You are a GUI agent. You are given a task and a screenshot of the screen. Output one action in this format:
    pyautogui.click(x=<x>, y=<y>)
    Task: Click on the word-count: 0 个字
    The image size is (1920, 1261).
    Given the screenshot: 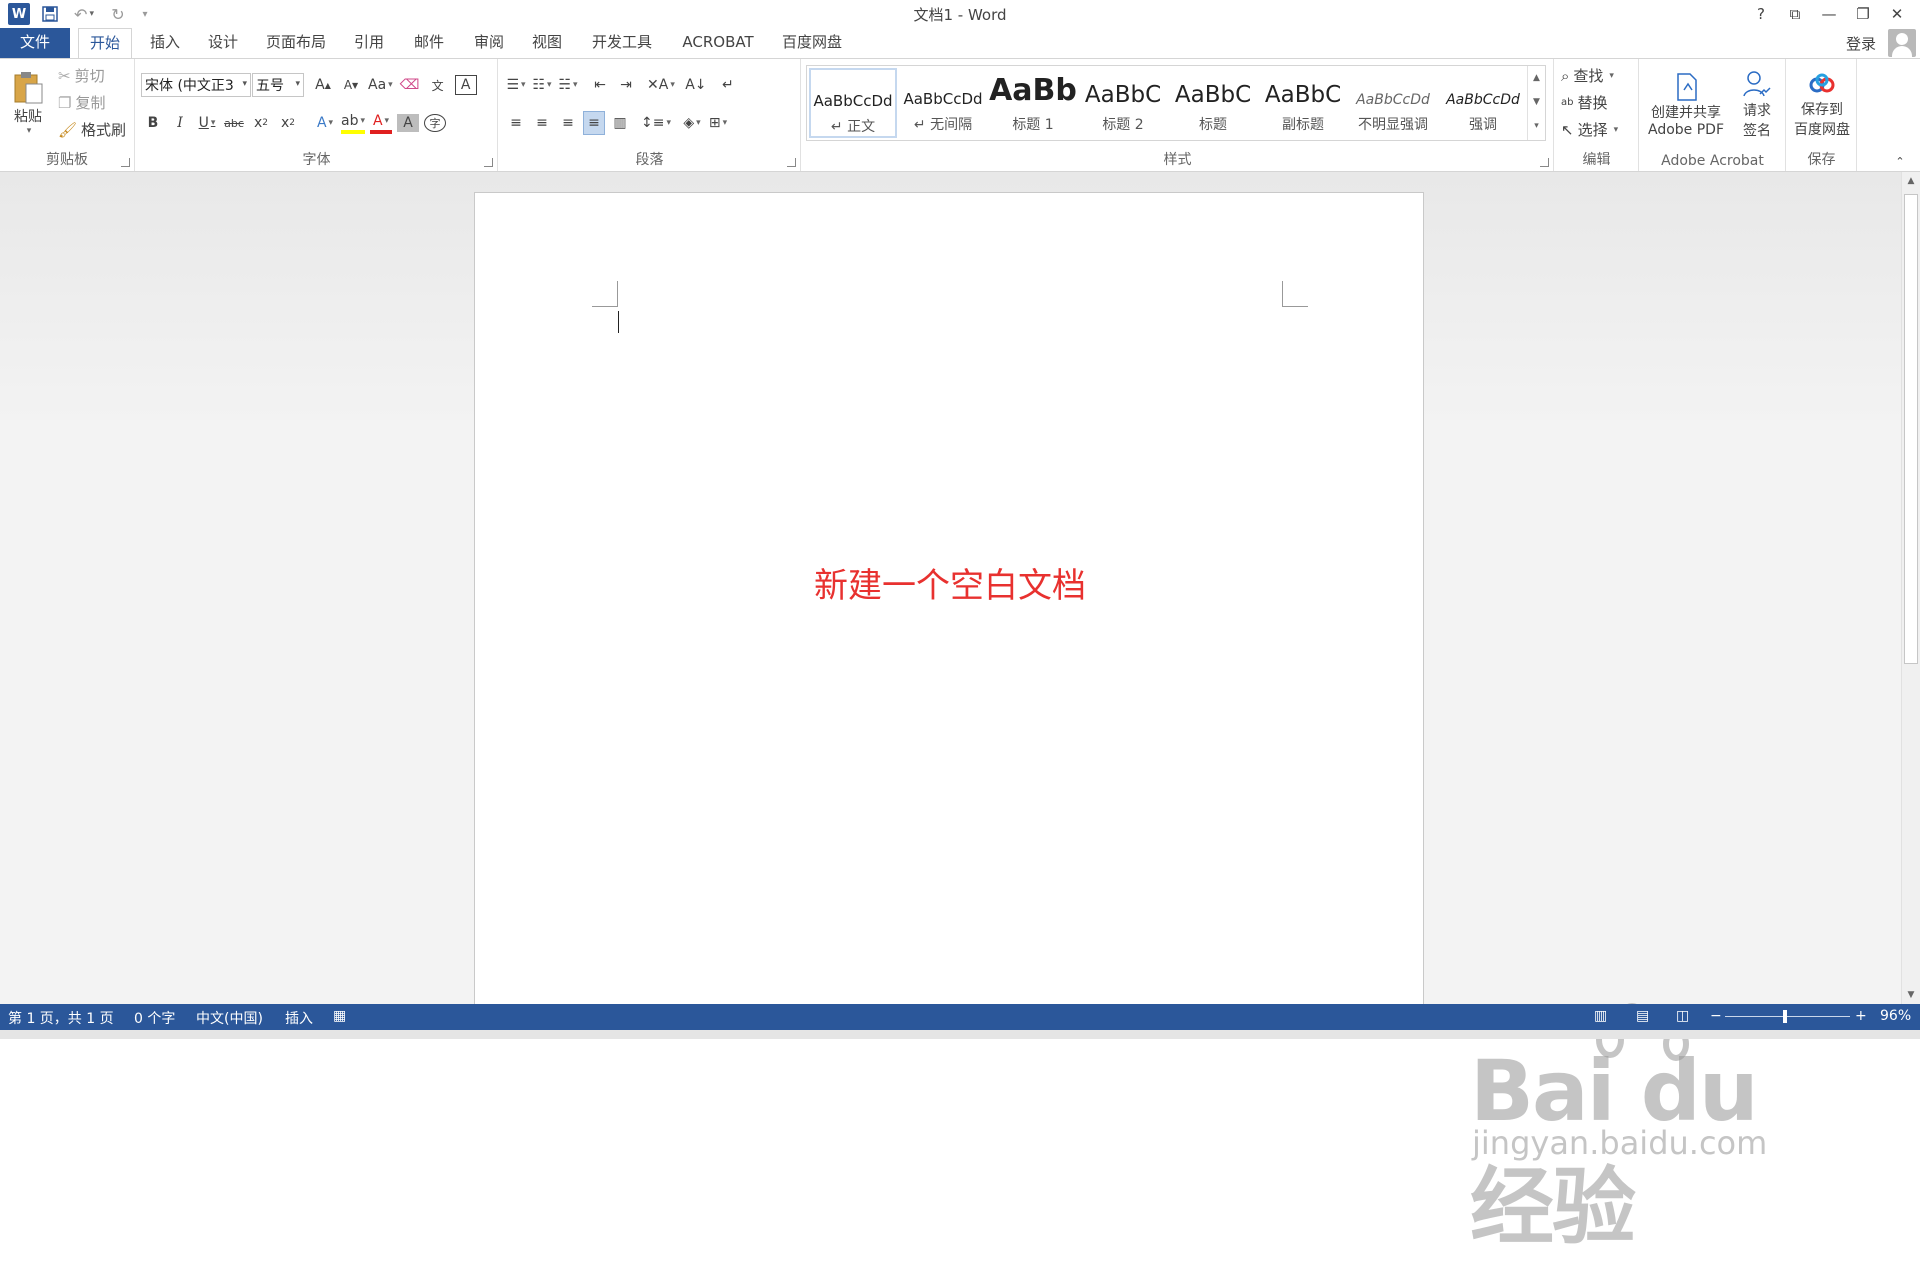 What is the action you would take?
    pyautogui.click(x=154, y=1018)
    